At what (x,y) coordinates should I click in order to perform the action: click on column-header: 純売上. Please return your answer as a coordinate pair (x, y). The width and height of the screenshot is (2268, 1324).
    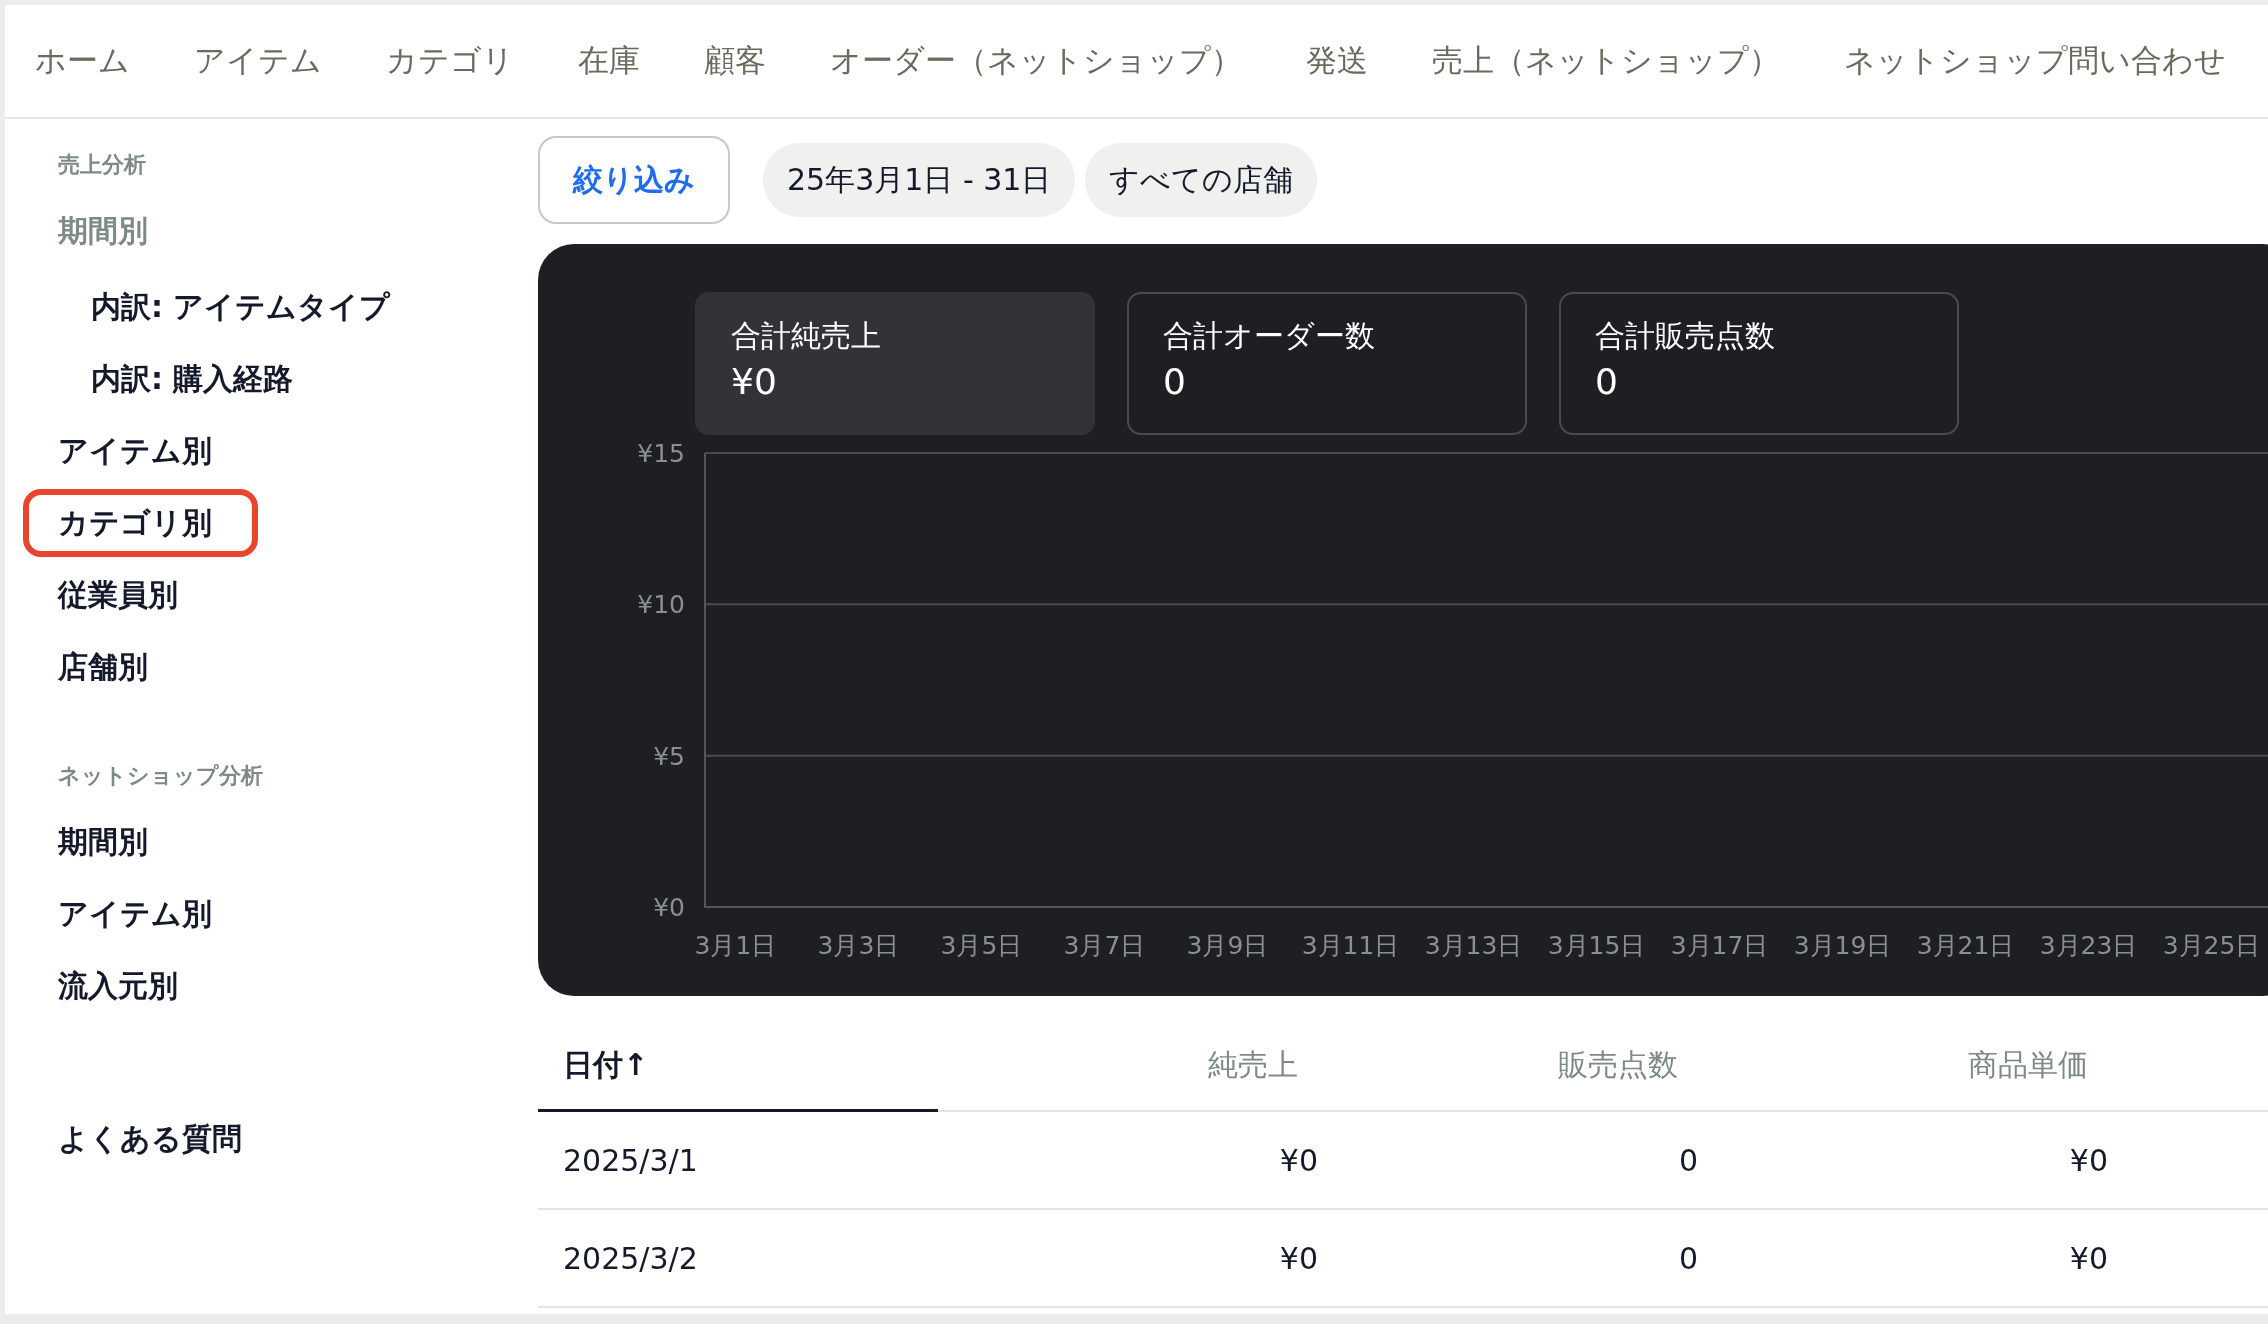
    Looking at the image, I should click on (1148, 1065).